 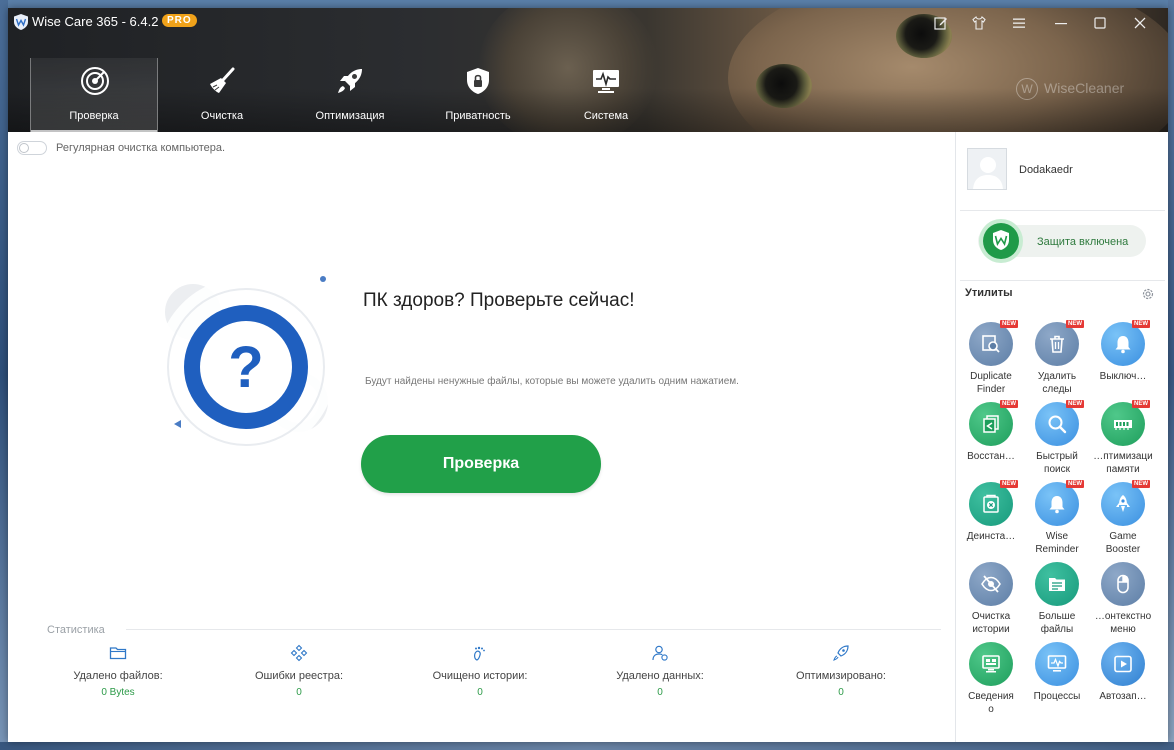 What do you see at coordinates (76, 630) in the screenshot?
I see `stats-title: Статистика` at bounding box center [76, 630].